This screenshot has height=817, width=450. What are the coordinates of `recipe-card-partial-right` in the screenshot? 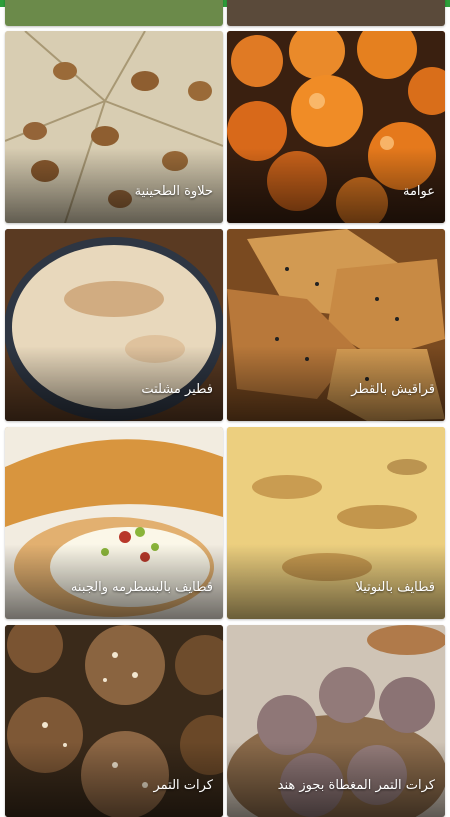 It's located at (336, 13).